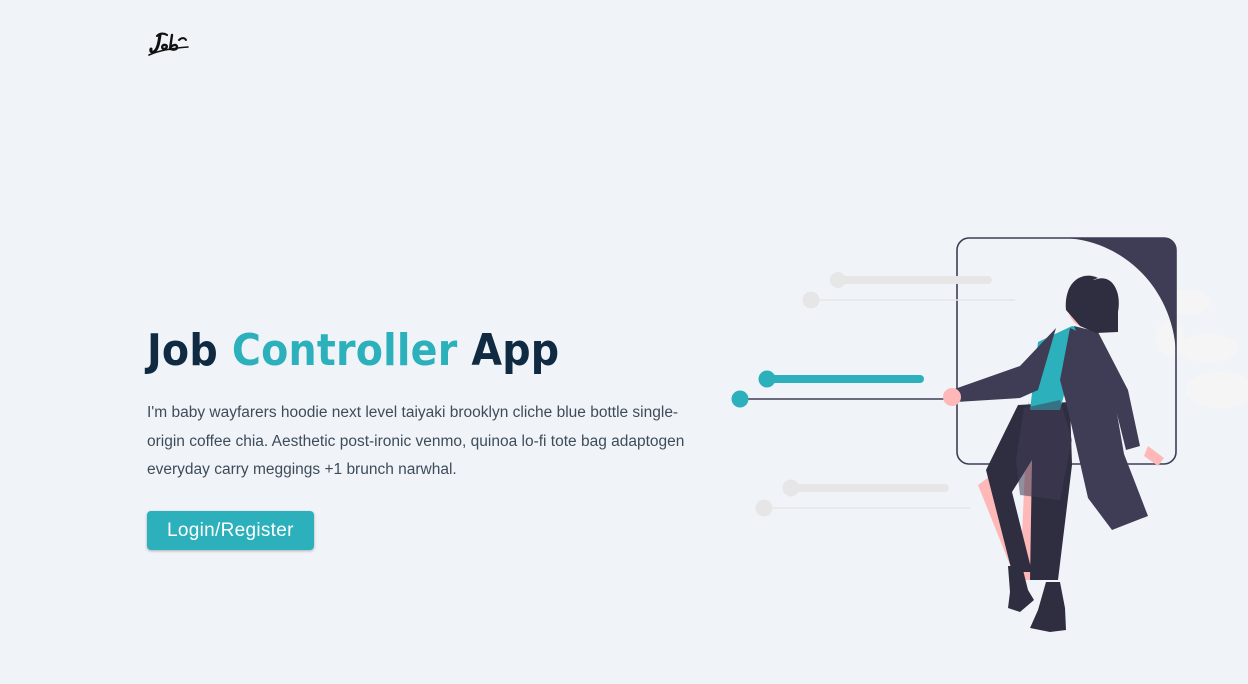  I want to click on title-job: Job, so click(182, 350).